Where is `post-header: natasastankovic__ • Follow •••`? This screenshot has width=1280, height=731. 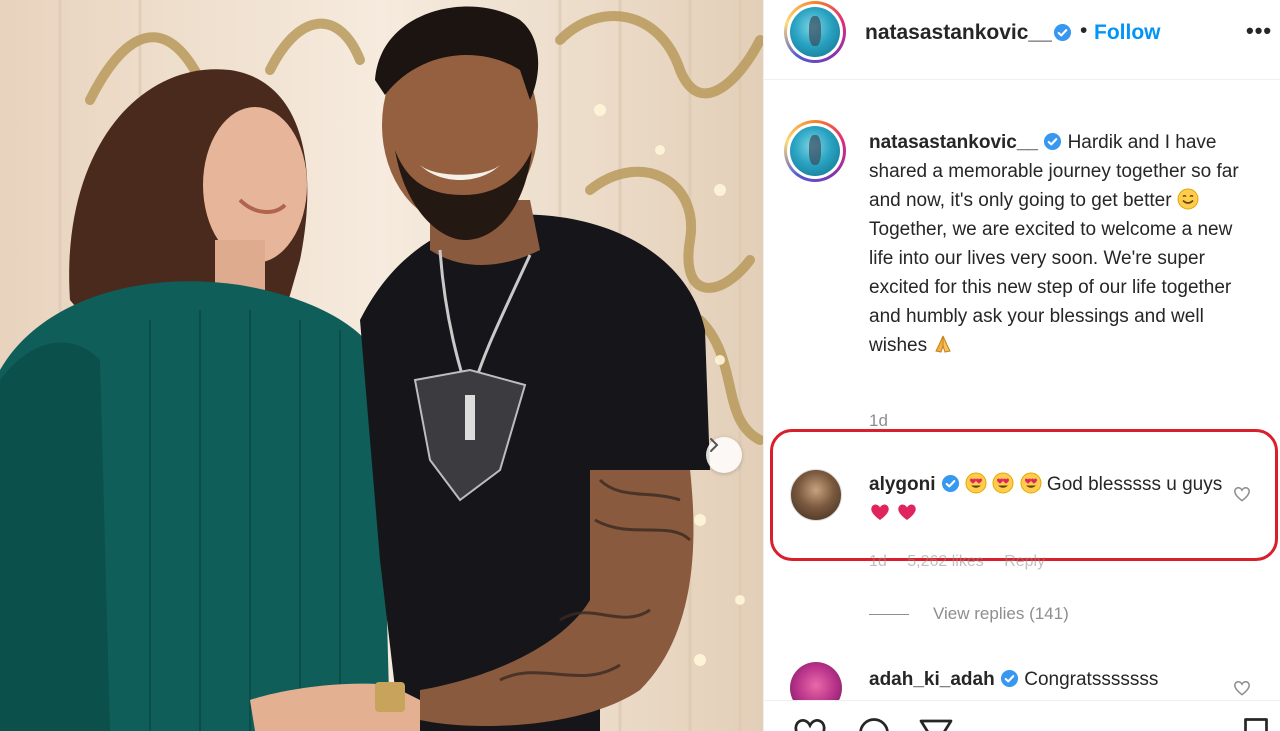 post-header: natasastankovic__ • Follow ••• is located at coordinates (1022, 40).